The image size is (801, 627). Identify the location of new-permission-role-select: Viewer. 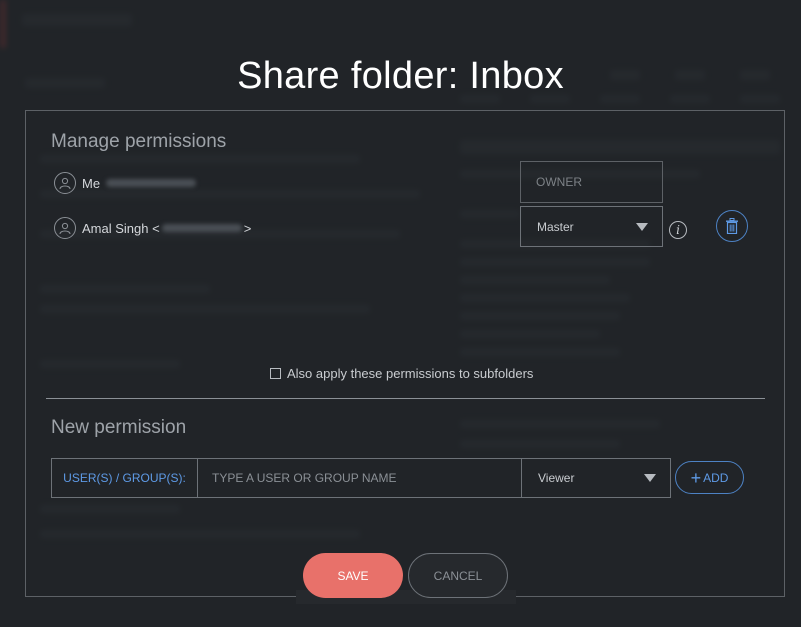
(595, 478).